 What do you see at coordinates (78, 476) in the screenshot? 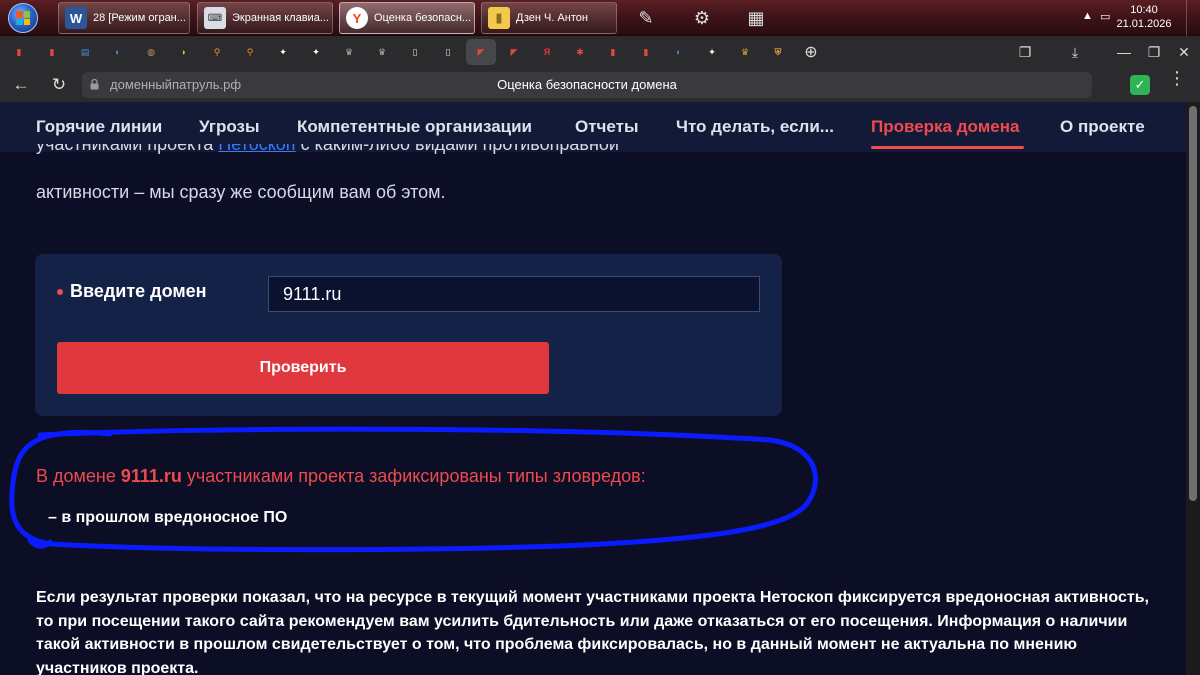
I see `result-text: В домене` at bounding box center [78, 476].